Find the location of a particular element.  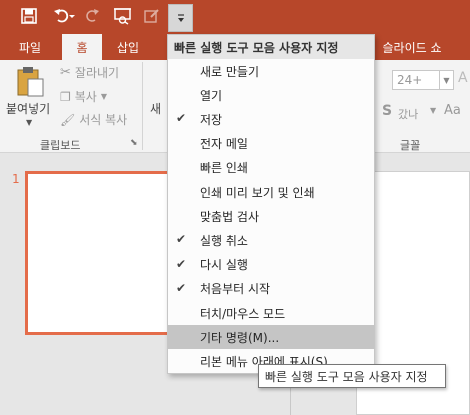

brush-icon: 🖌 is located at coordinates (68, 119).